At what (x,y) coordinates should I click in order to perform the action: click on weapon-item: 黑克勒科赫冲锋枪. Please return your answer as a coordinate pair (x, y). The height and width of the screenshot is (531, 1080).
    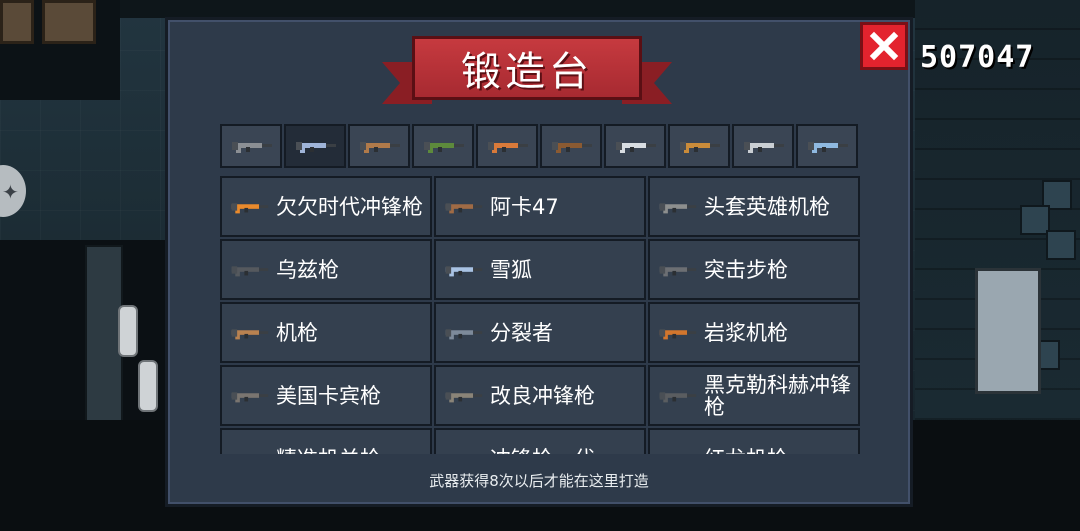
    Looking at the image, I should click on (754, 395).